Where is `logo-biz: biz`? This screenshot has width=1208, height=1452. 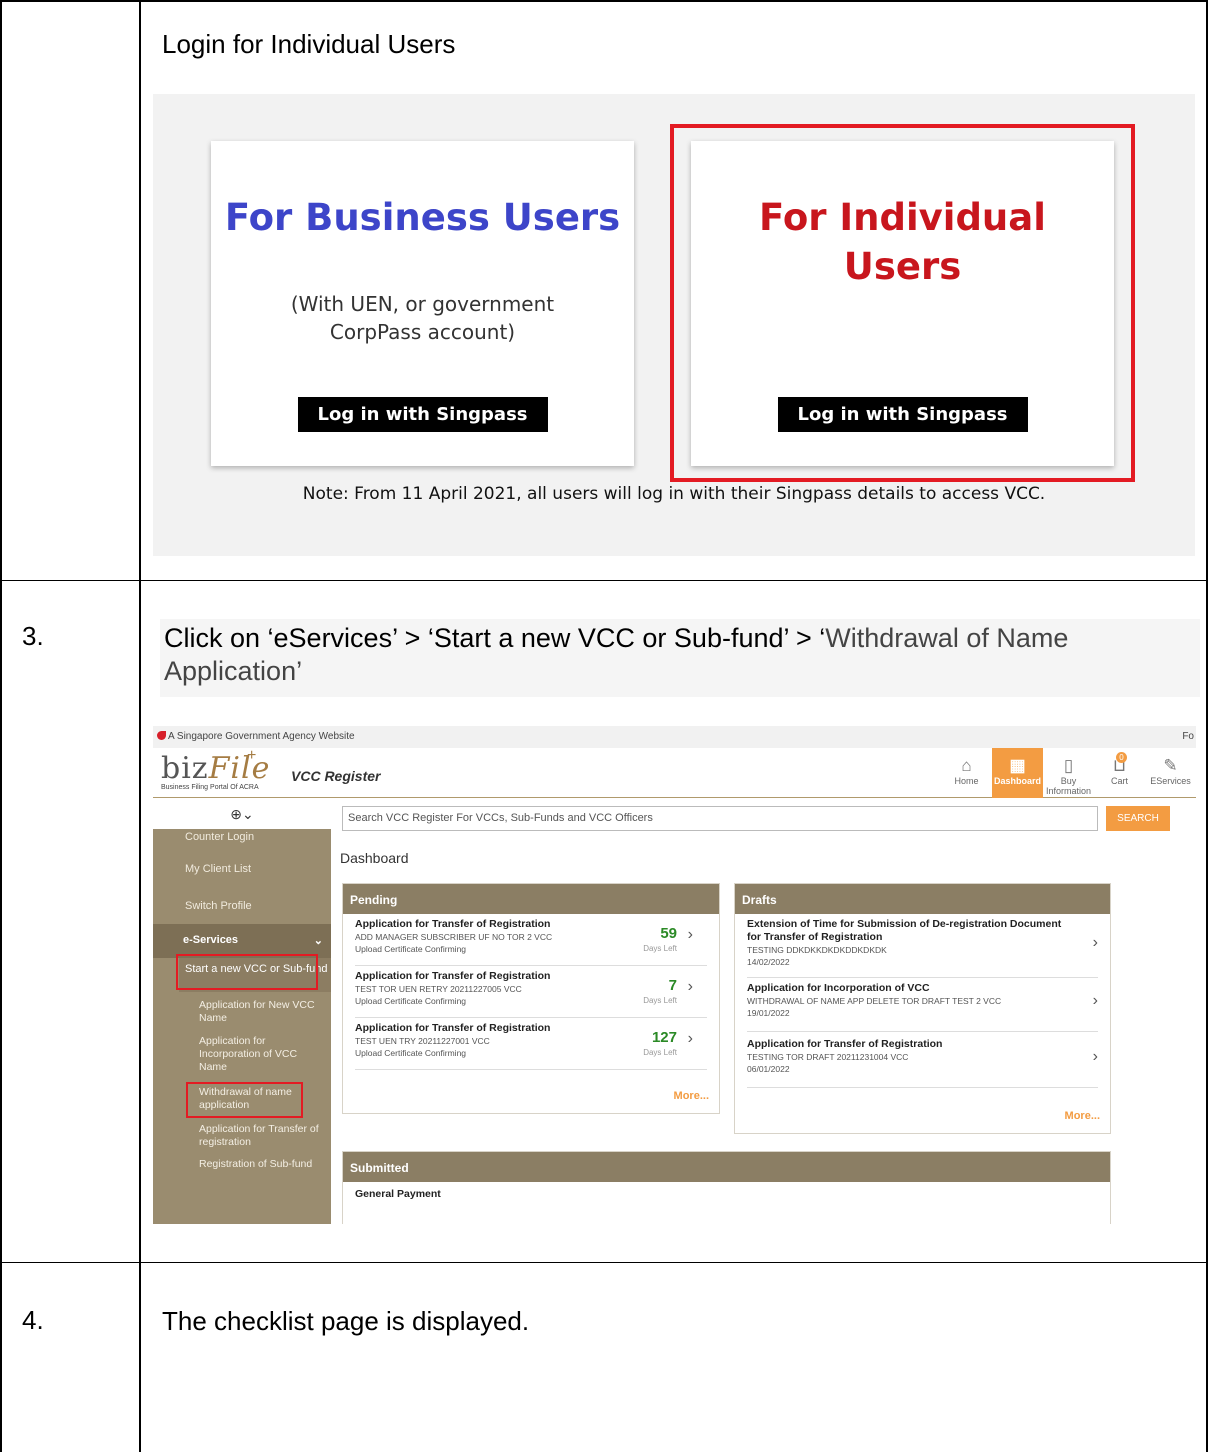 logo-biz: biz is located at coordinates (185, 768).